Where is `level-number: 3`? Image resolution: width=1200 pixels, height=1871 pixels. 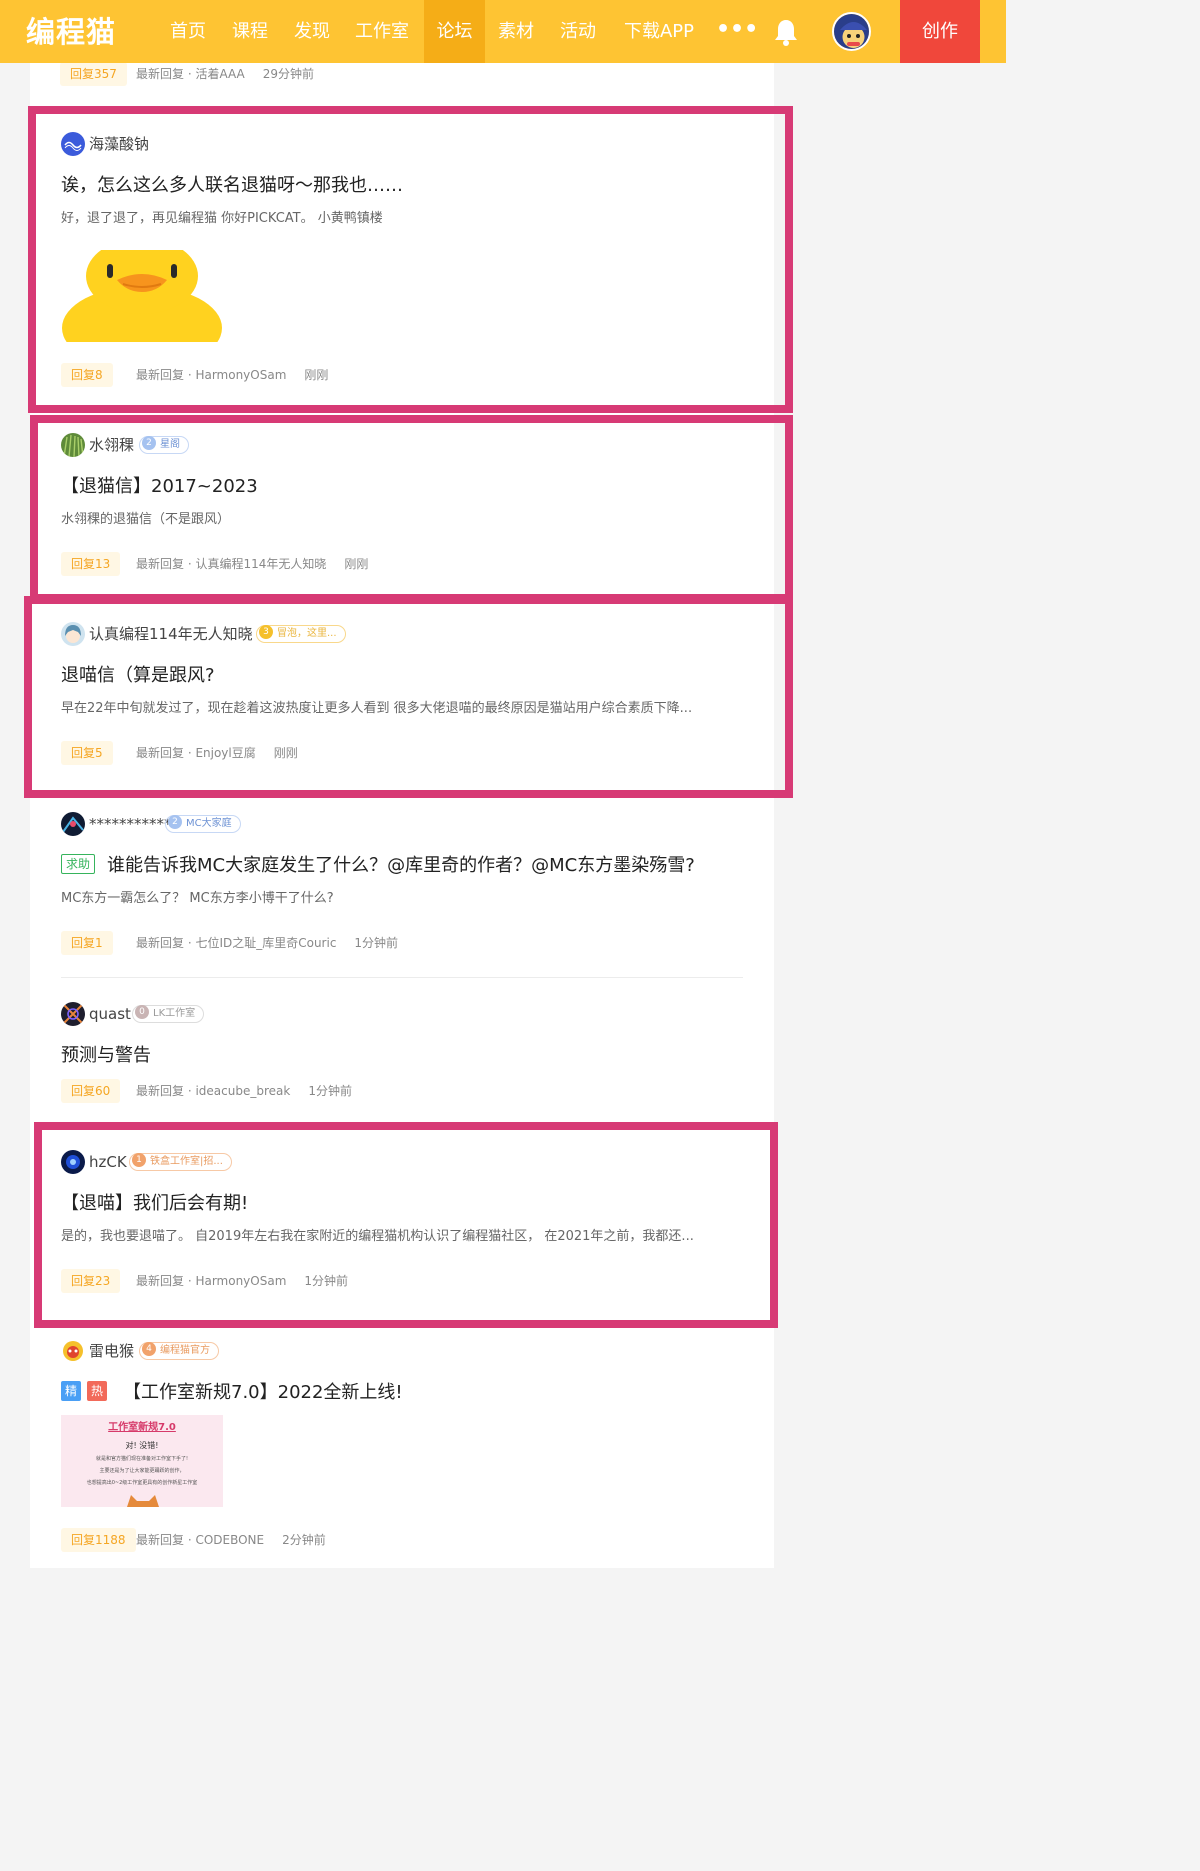 level-number: 3 is located at coordinates (266, 632).